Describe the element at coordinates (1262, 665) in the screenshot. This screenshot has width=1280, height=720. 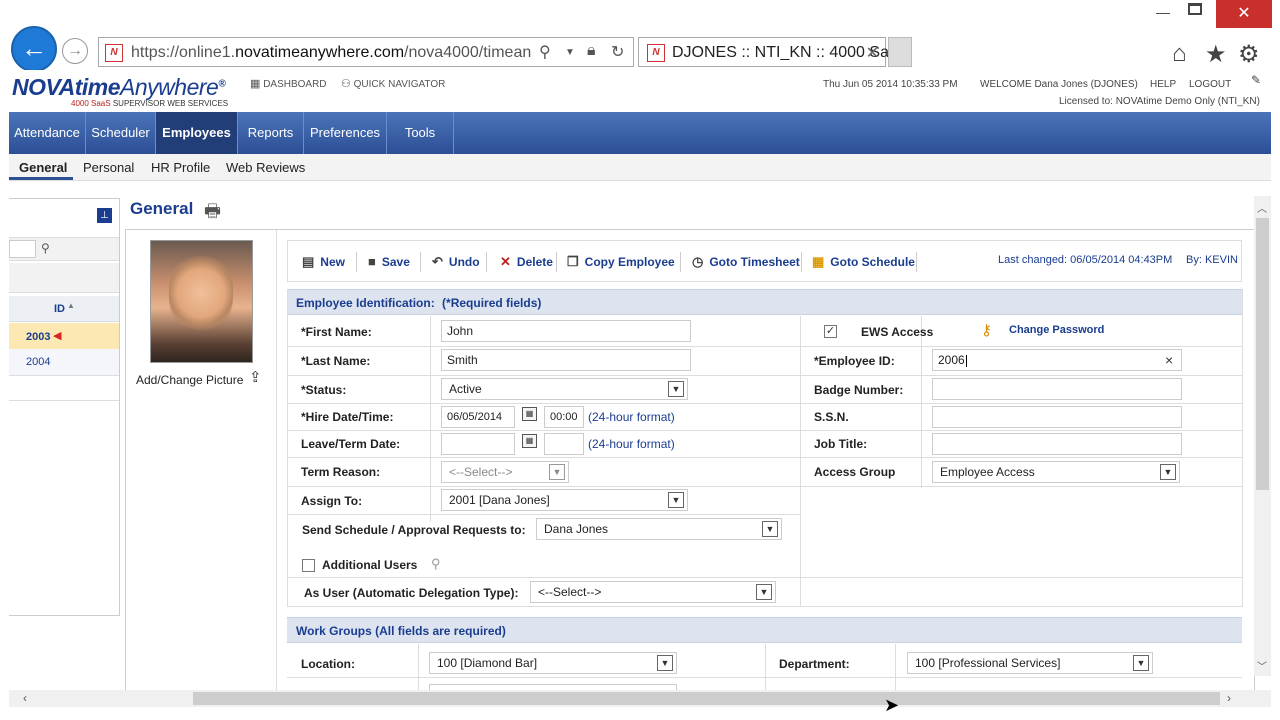
I see `scroll-down-icon: ﹀` at that location.